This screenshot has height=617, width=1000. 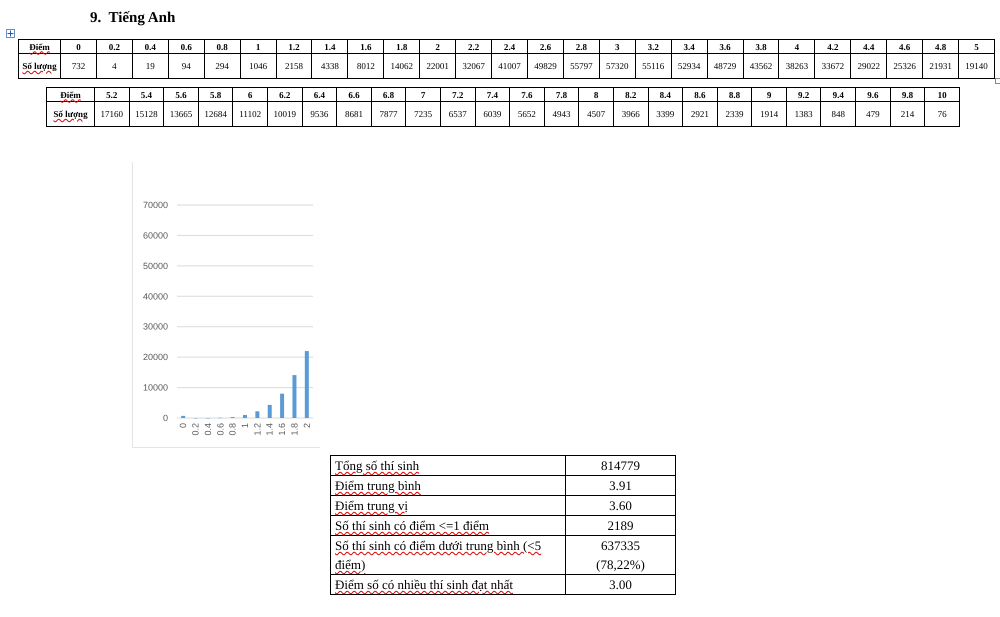 What do you see at coordinates (510, 66) in the screenshot?
I see `table-cell: 41007` at bounding box center [510, 66].